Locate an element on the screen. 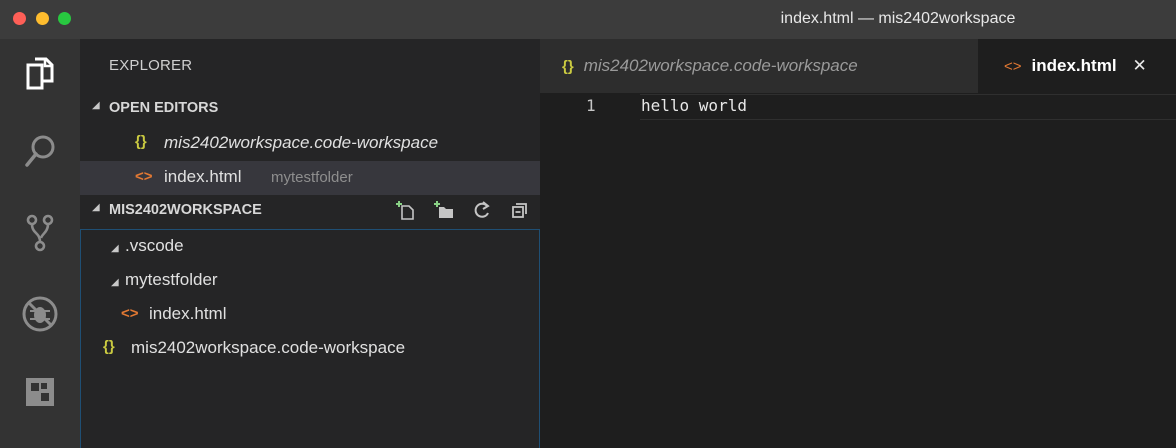 The image size is (1176, 448). activity-bar is located at coordinates (40, 243).